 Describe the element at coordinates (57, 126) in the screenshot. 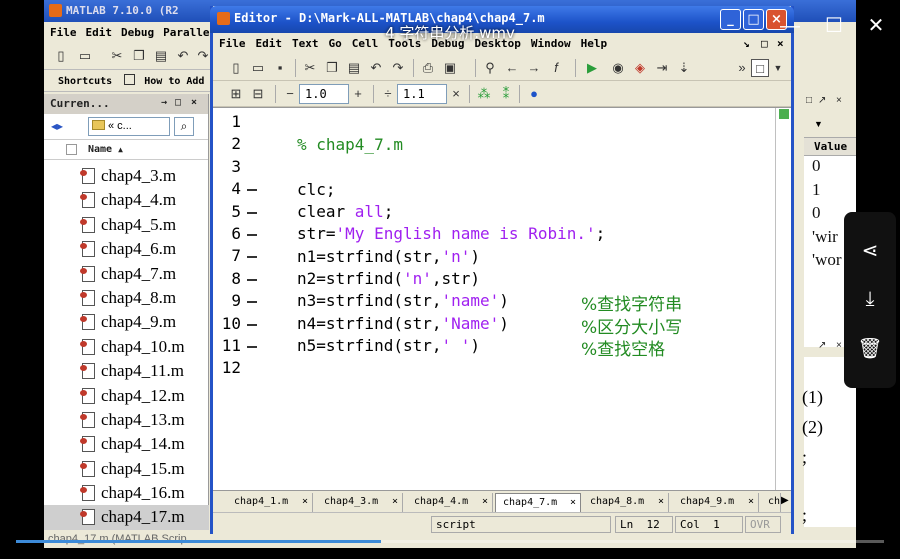

I see `back-arrow-icon: ◂▸` at that location.